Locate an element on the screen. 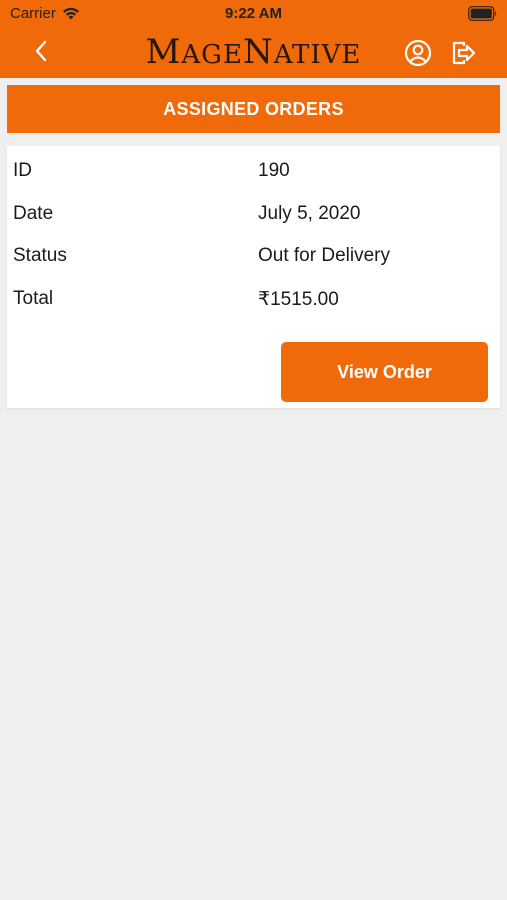 The height and width of the screenshot is (900, 507). order-field-value: July 5, 2020 is located at coordinates (309, 213).